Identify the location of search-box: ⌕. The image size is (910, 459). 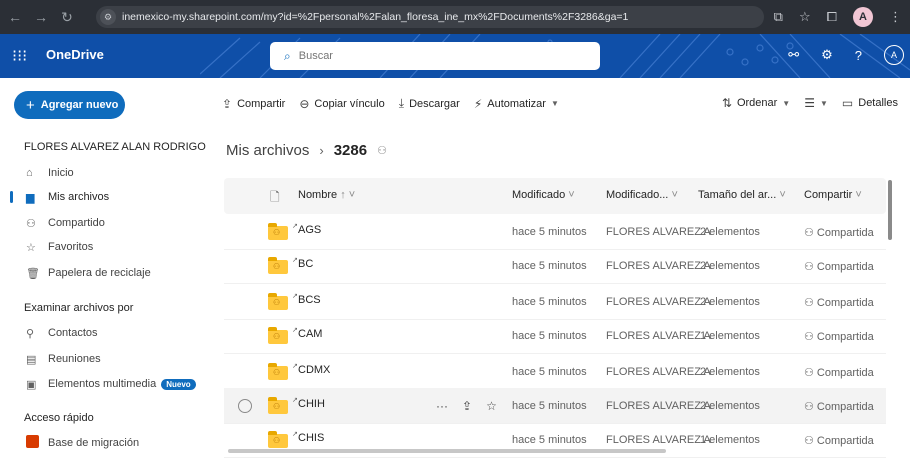
(435, 56).